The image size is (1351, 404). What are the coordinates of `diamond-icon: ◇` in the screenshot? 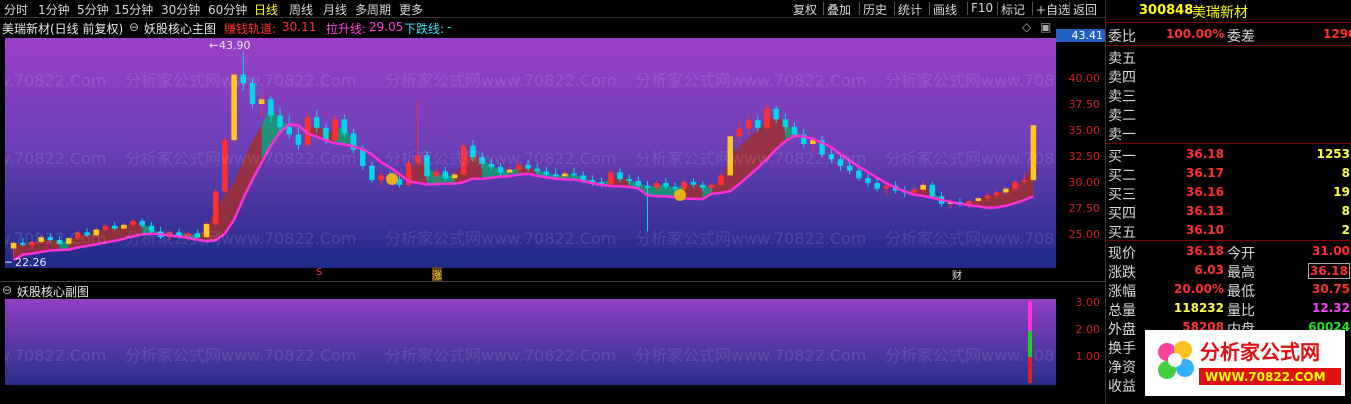 It's located at (1026, 27).